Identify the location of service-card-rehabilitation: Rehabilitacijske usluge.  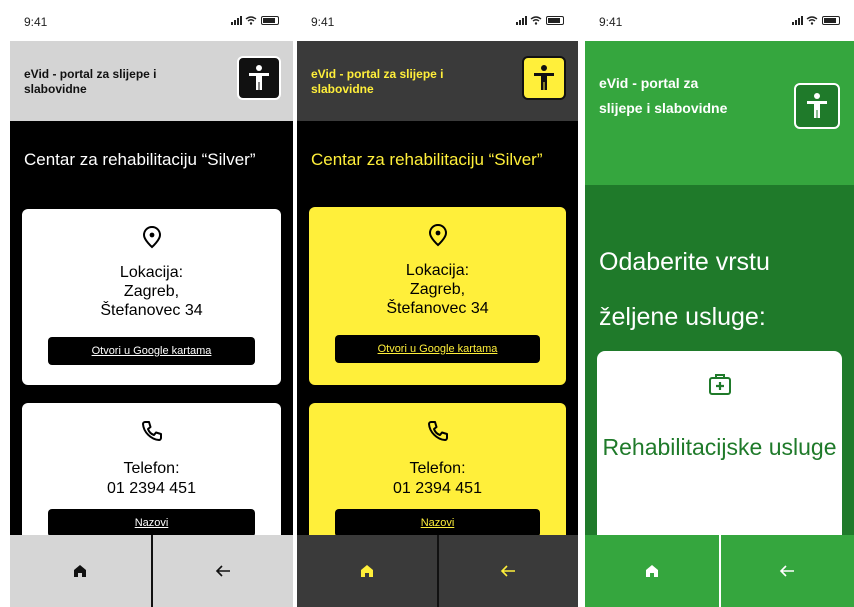
(719, 443).